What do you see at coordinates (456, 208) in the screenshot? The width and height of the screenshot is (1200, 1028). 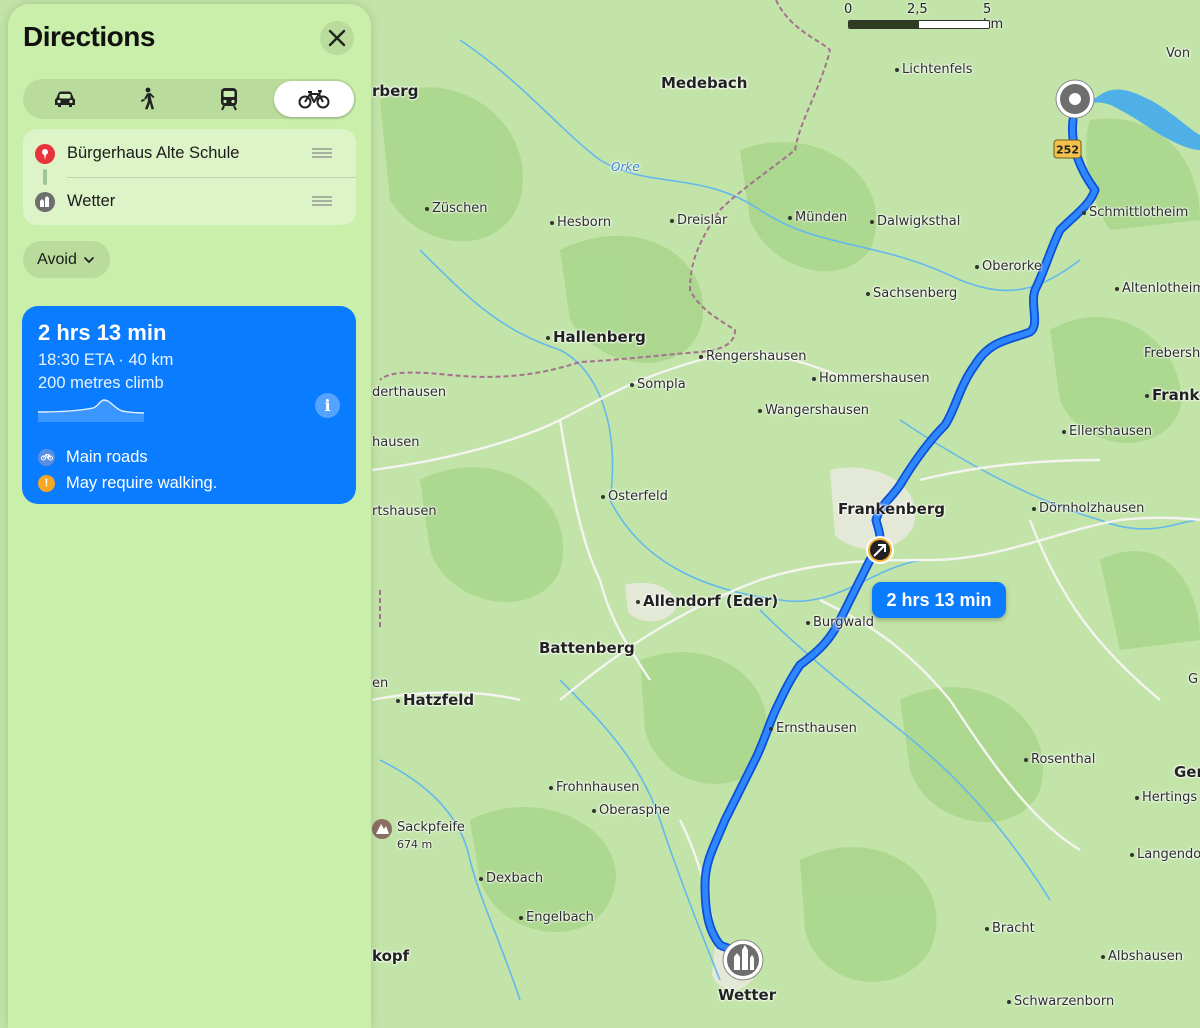 I see `place-label: Züschen` at bounding box center [456, 208].